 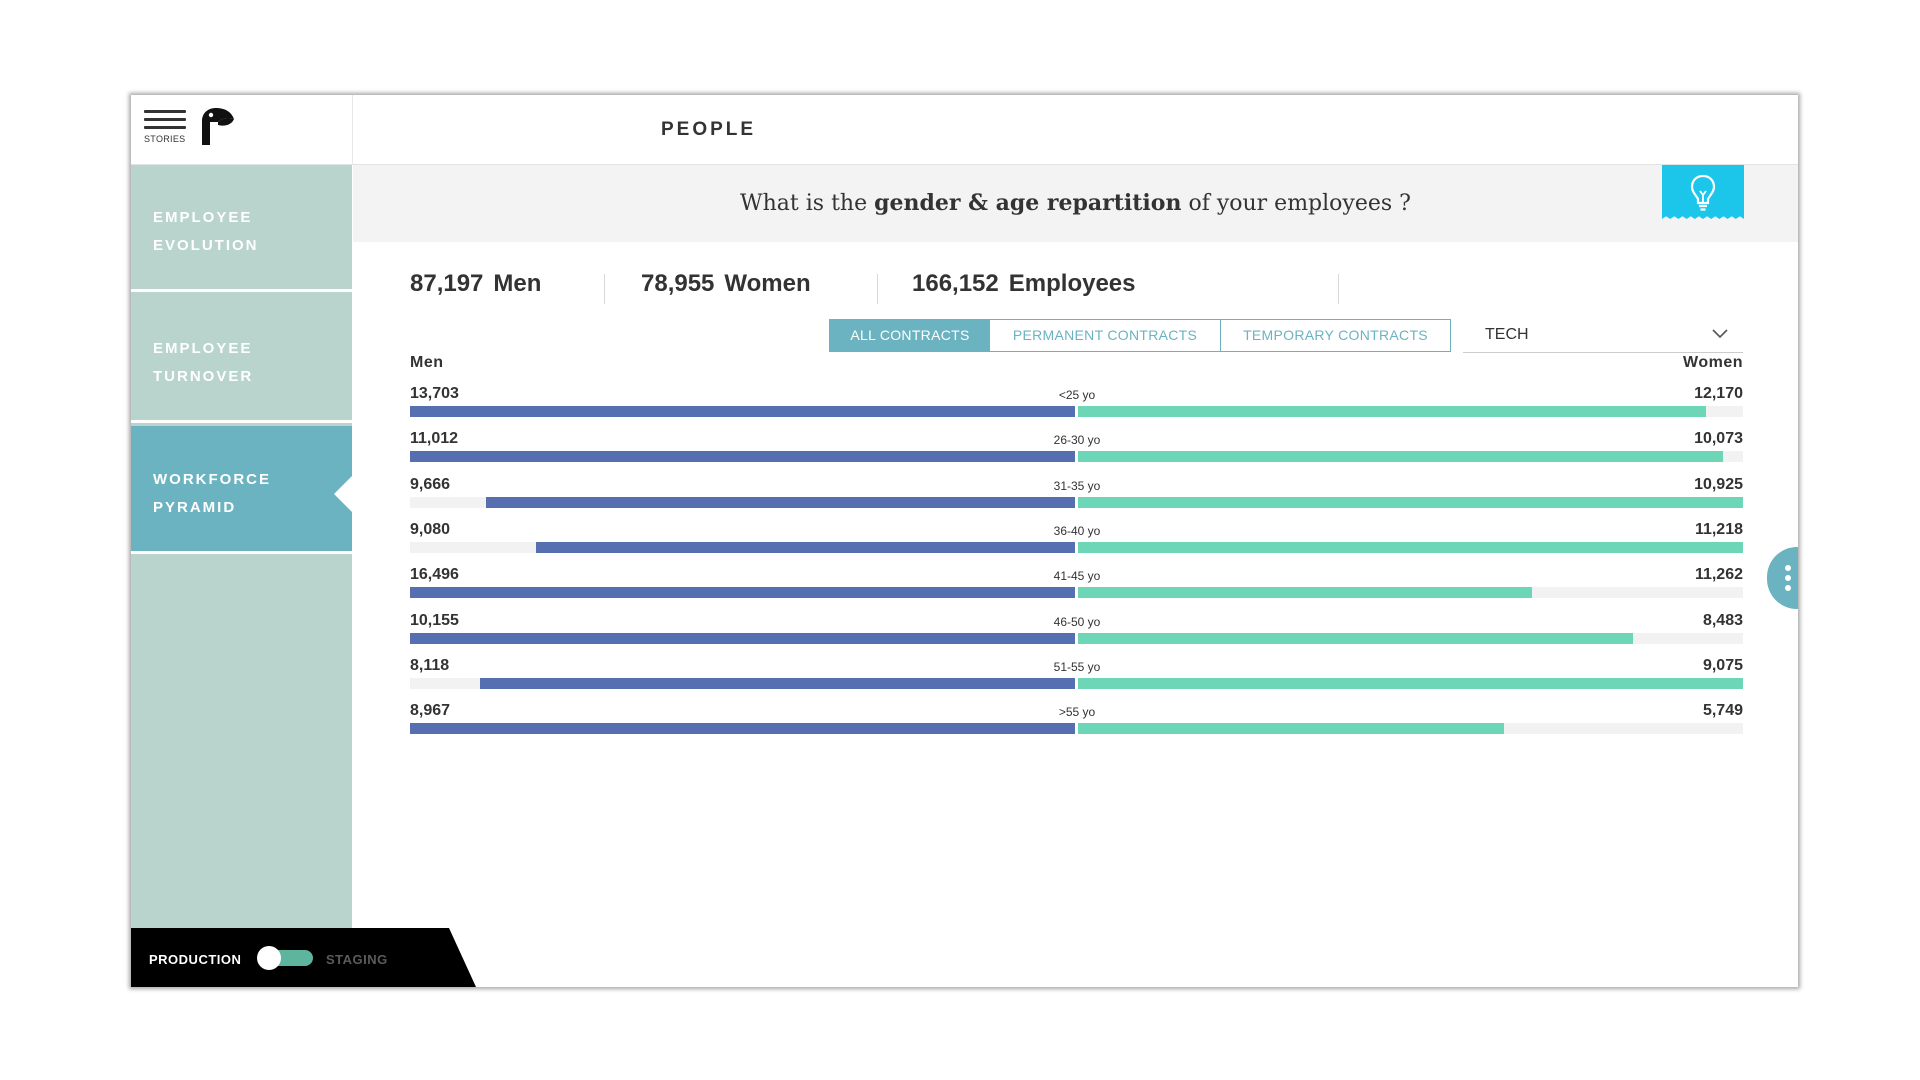 I want to click on pyramid-row: 11,012 26-30 yo 10,073, so click(x=1076, y=448).